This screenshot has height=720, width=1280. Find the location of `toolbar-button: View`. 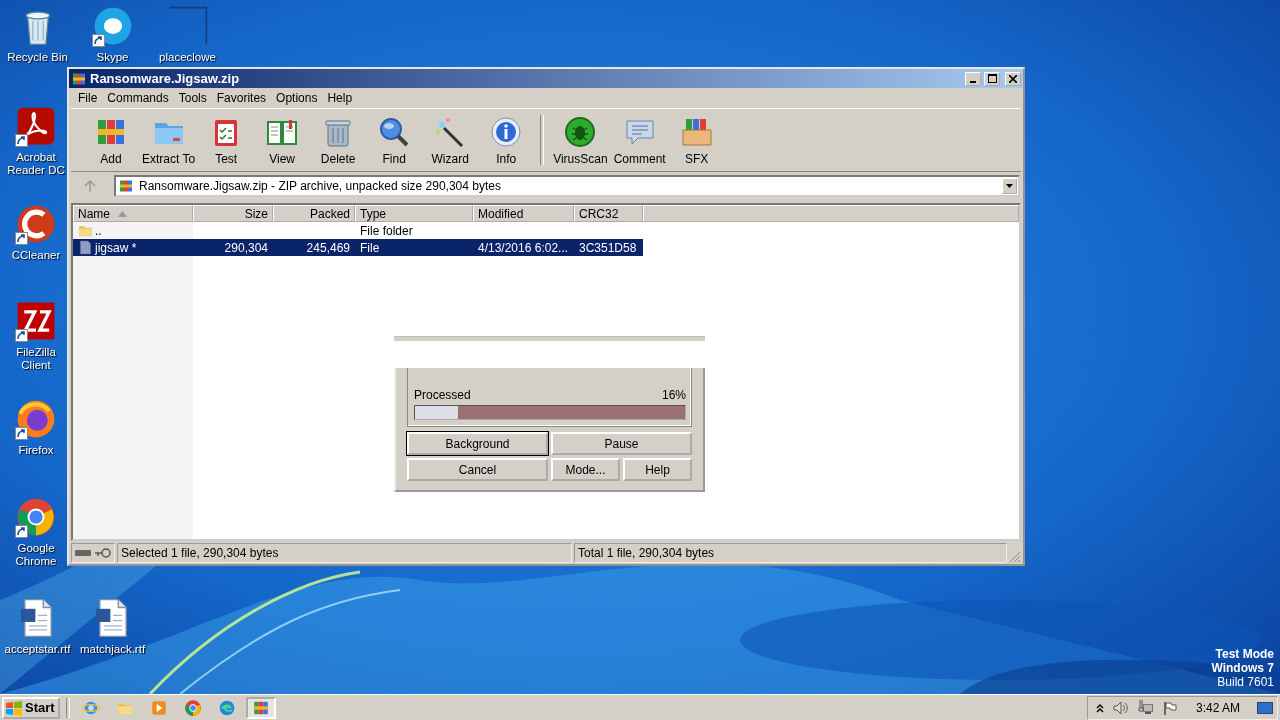

toolbar-button: View is located at coordinates (282, 140).